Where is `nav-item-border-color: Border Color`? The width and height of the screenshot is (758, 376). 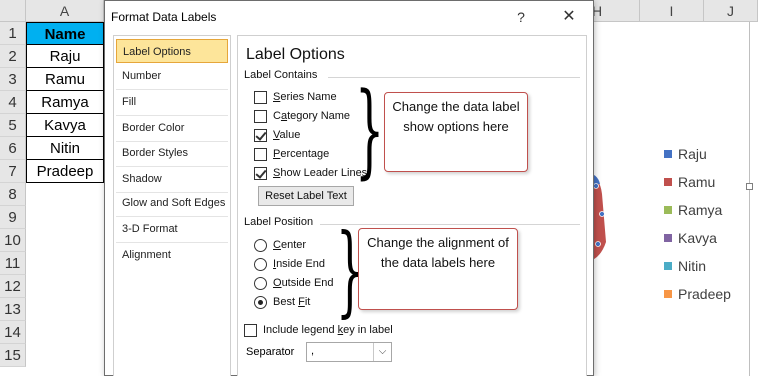
nav-item-border-color: Border Color is located at coordinates (172, 128).